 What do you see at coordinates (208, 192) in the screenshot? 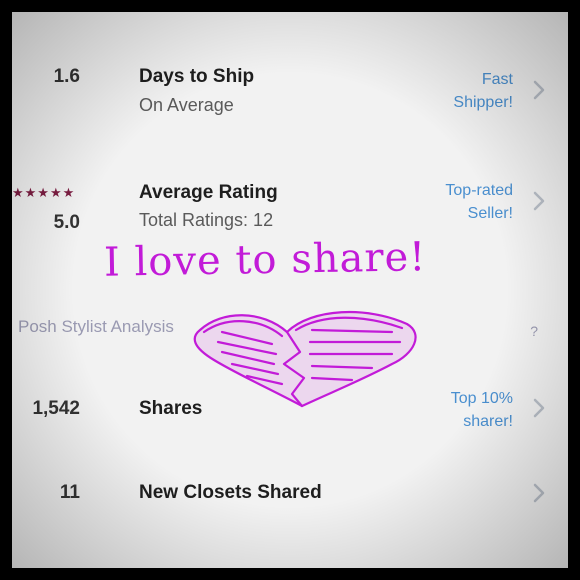
I see `average-rating-title: Average Rating` at bounding box center [208, 192].